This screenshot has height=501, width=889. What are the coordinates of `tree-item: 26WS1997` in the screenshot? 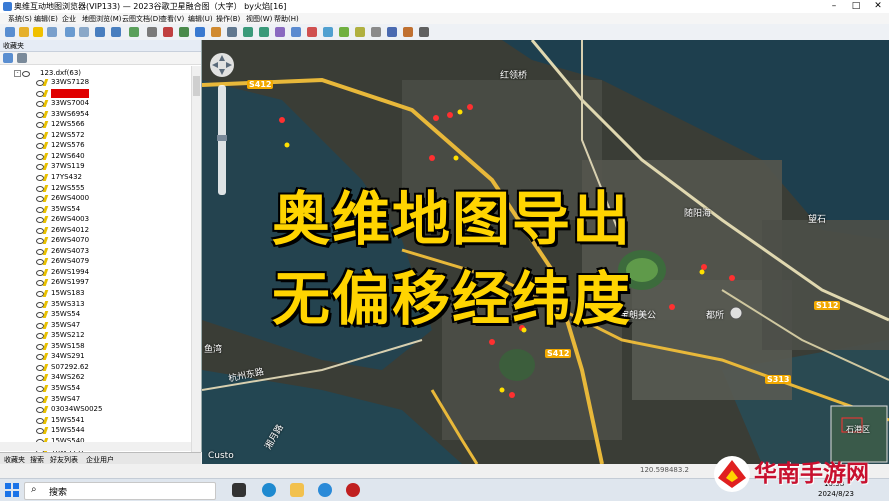 It's located at (95, 282).